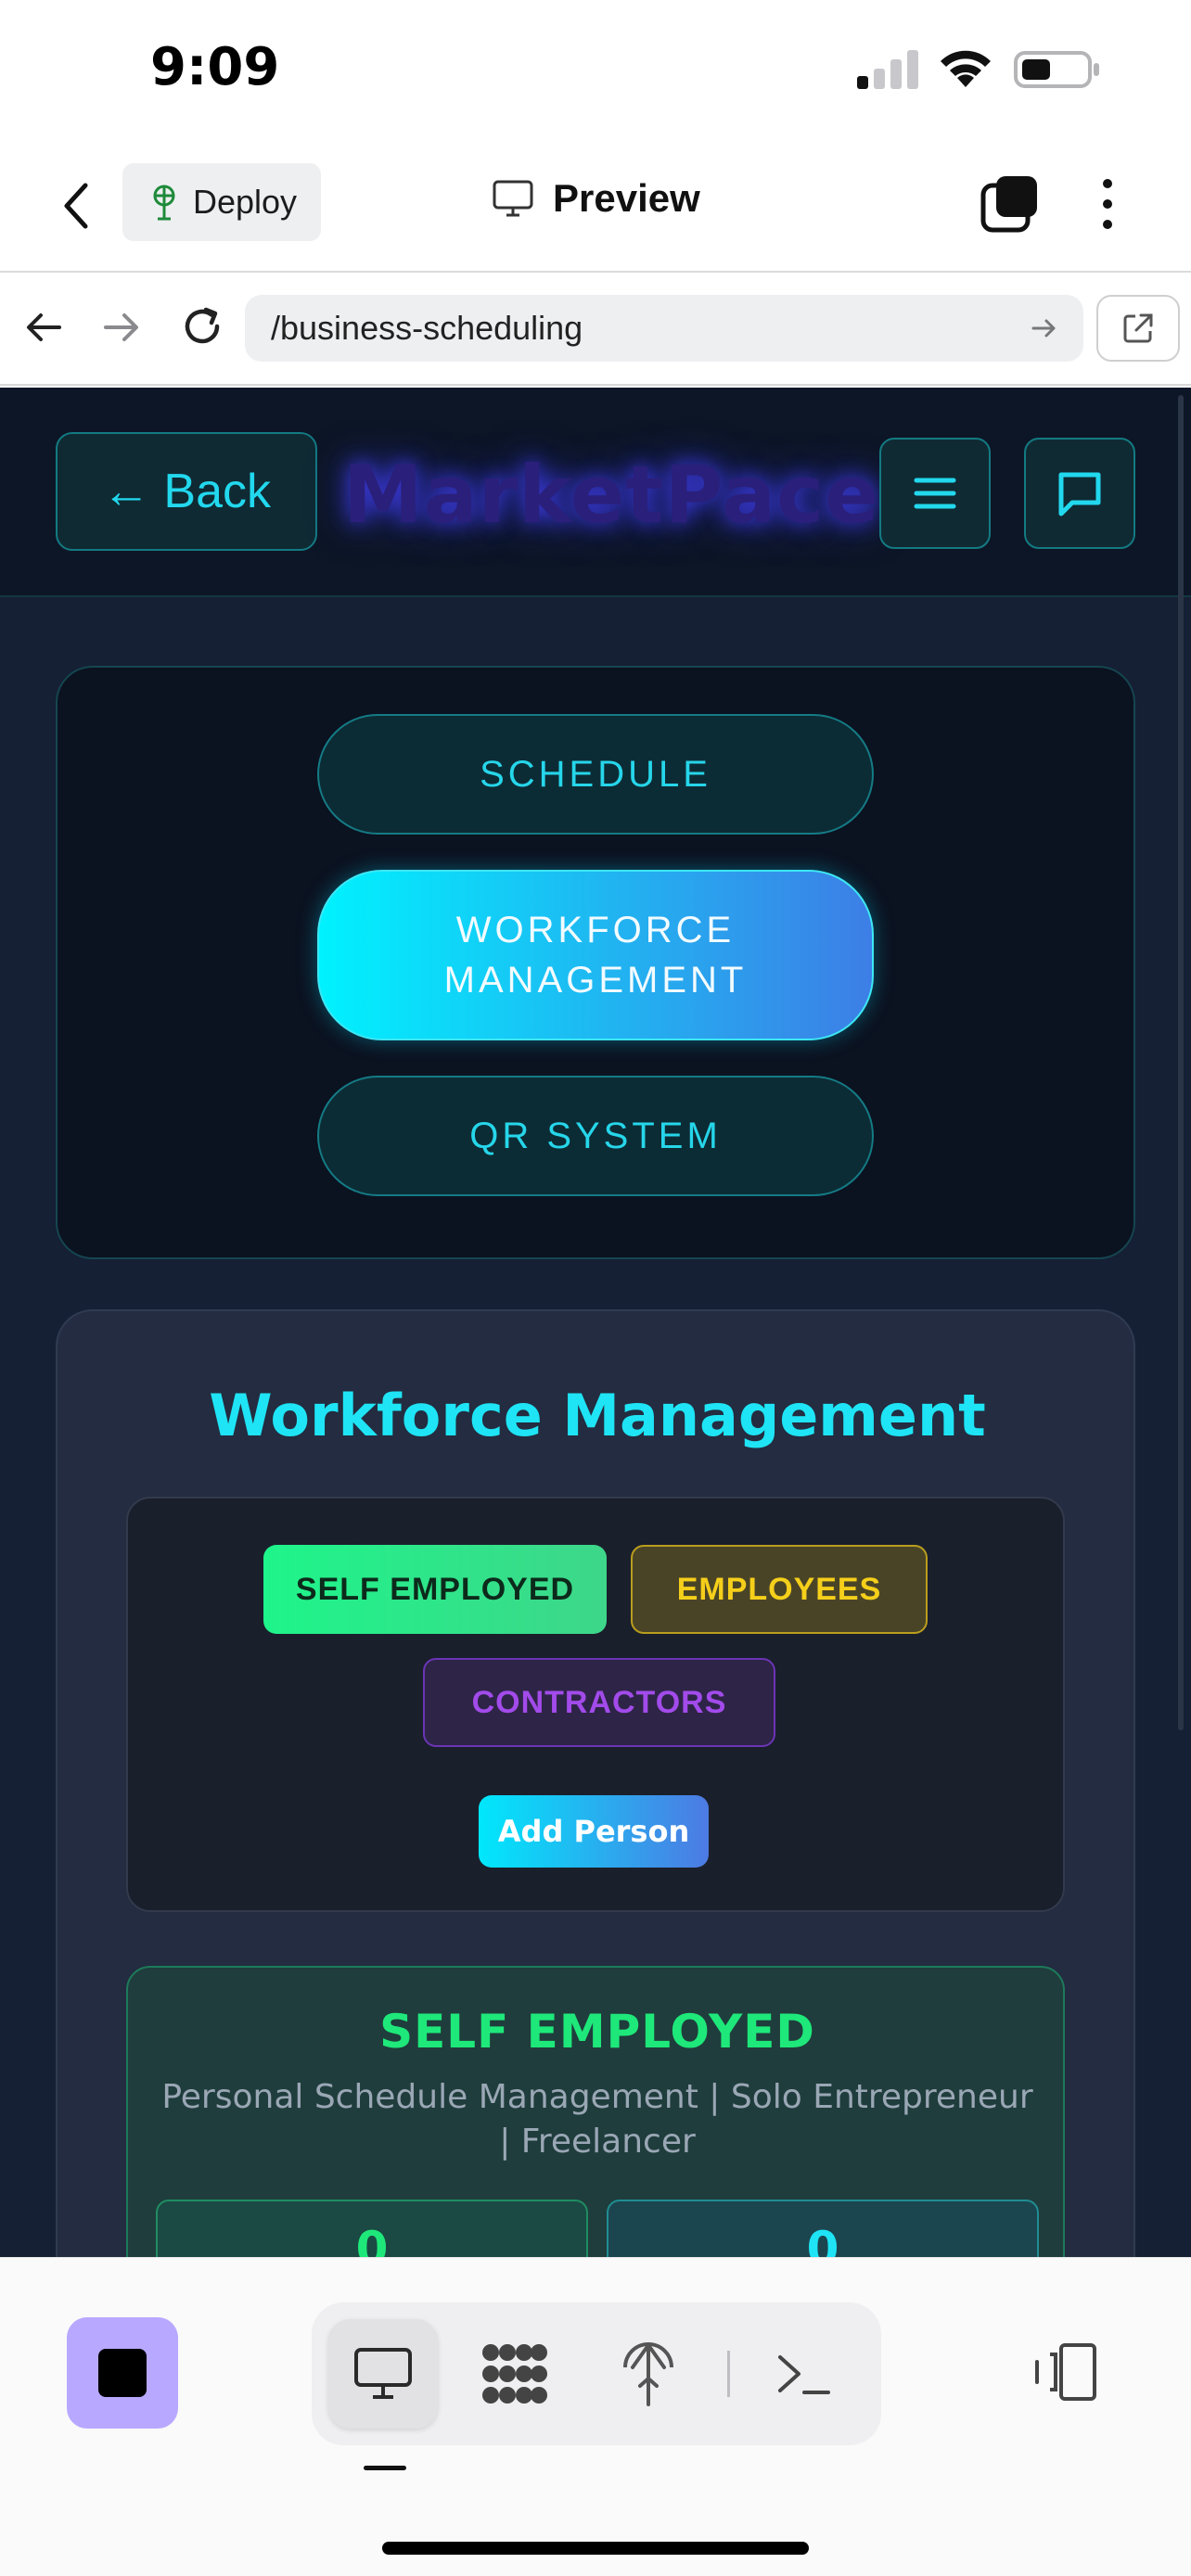  What do you see at coordinates (597, 2032) in the screenshot?
I see `self-employed-panel-title: SELF EMPLOYED` at bounding box center [597, 2032].